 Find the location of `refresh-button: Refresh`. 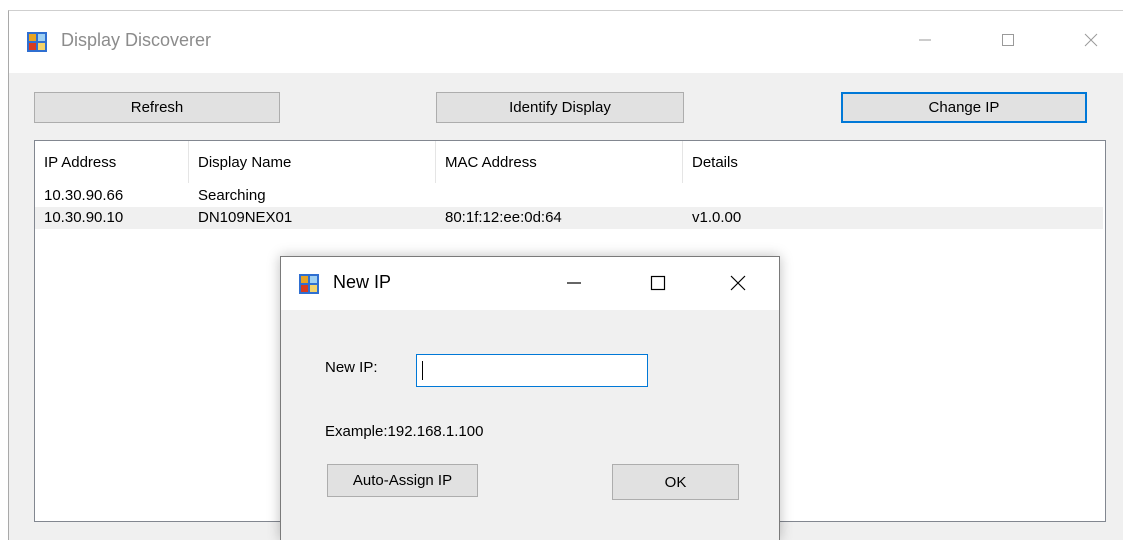

refresh-button: Refresh is located at coordinates (157, 107).